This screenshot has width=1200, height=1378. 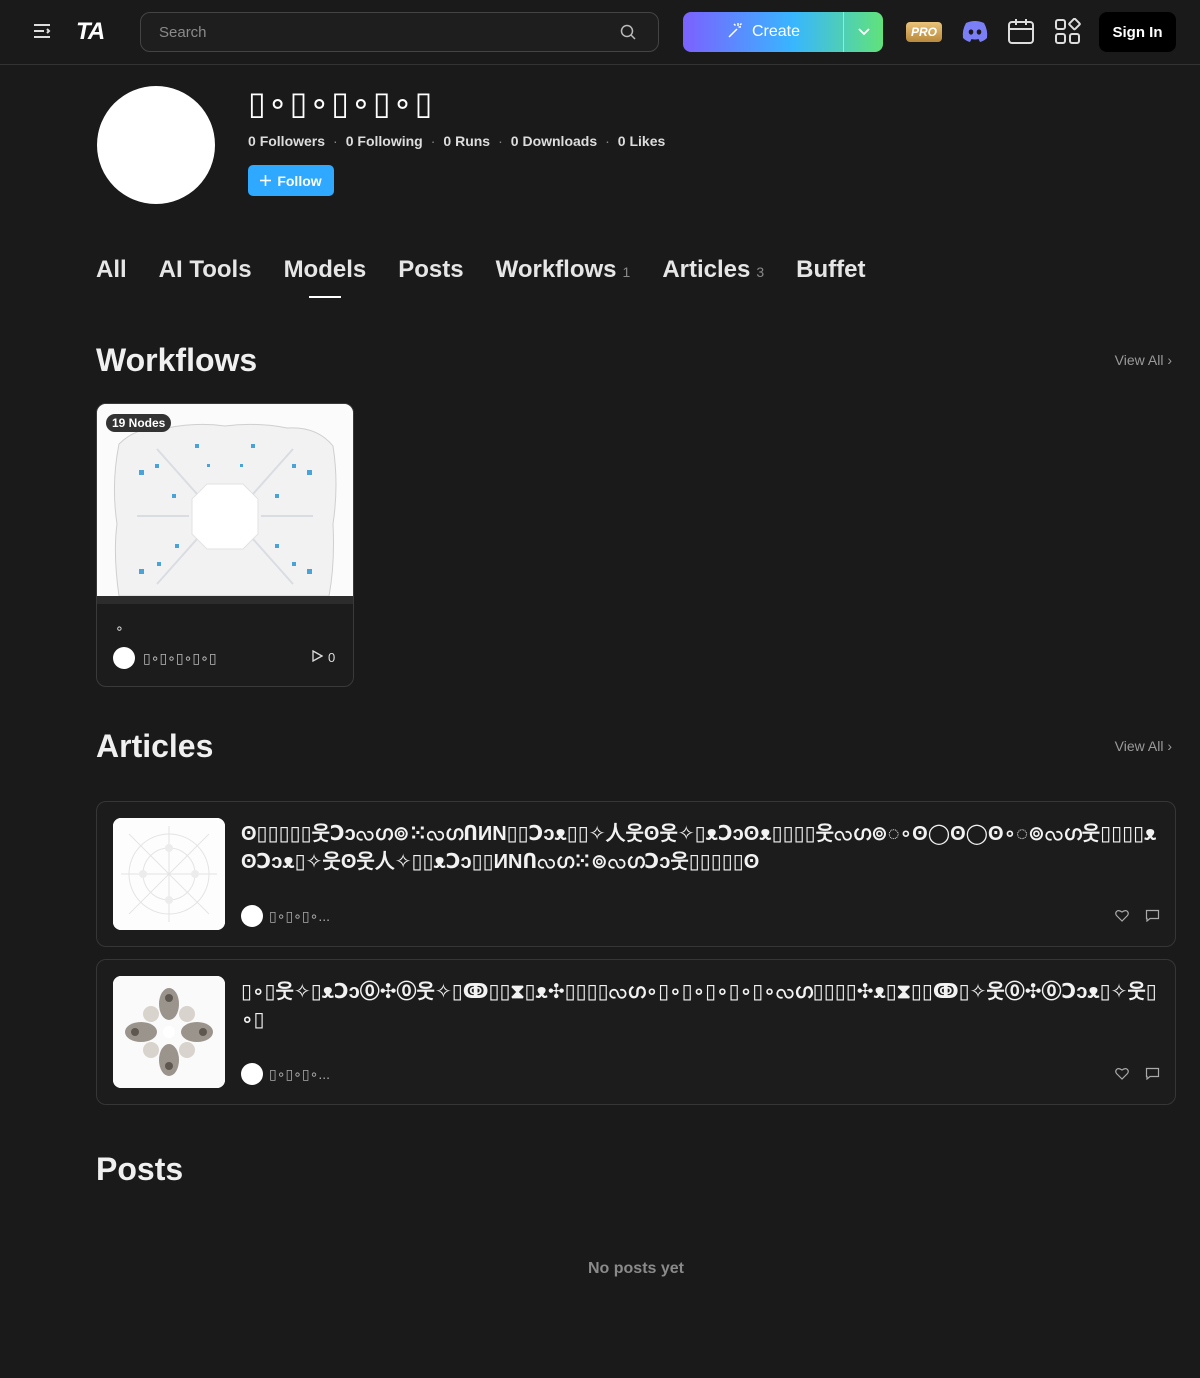 What do you see at coordinates (225, 600) in the screenshot?
I see `card-divider` at bounding box center [225, 600].